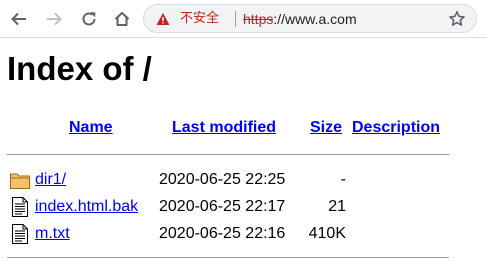 This screenshot has width=487, height=262. Describe the element at coordinates (258, 19) in the screenshot. I see `url-scheme: https` at that location.